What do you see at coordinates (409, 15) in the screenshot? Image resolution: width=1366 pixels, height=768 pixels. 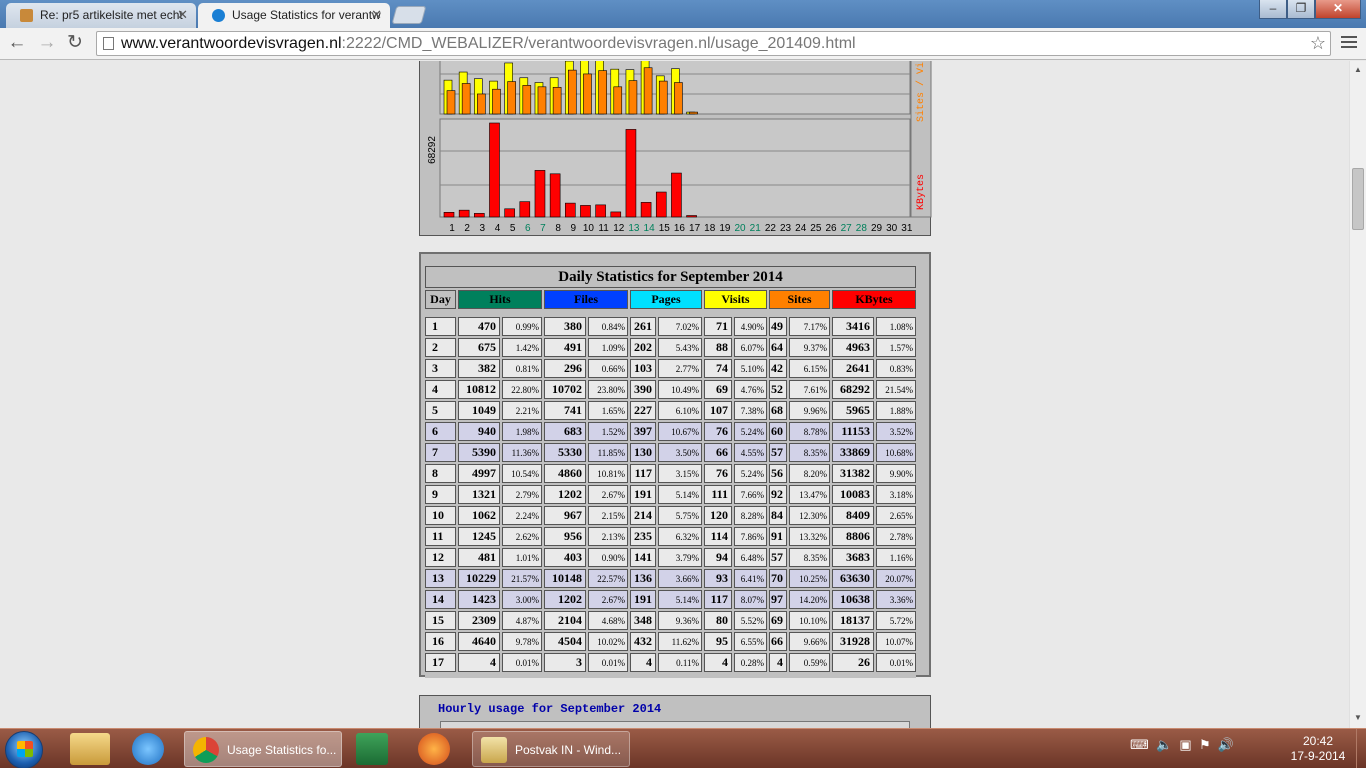 I see `new-tab-button` at bounding box center [409, 15].